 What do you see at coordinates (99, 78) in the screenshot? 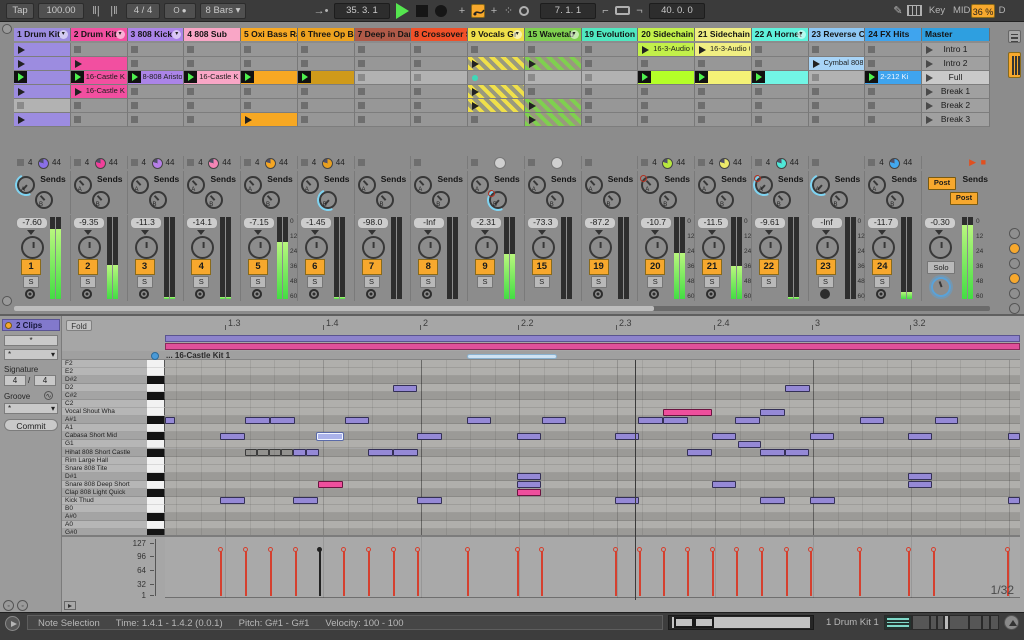
I see `playing-clip: 16-Castle K` at bounding box center [99, 78].